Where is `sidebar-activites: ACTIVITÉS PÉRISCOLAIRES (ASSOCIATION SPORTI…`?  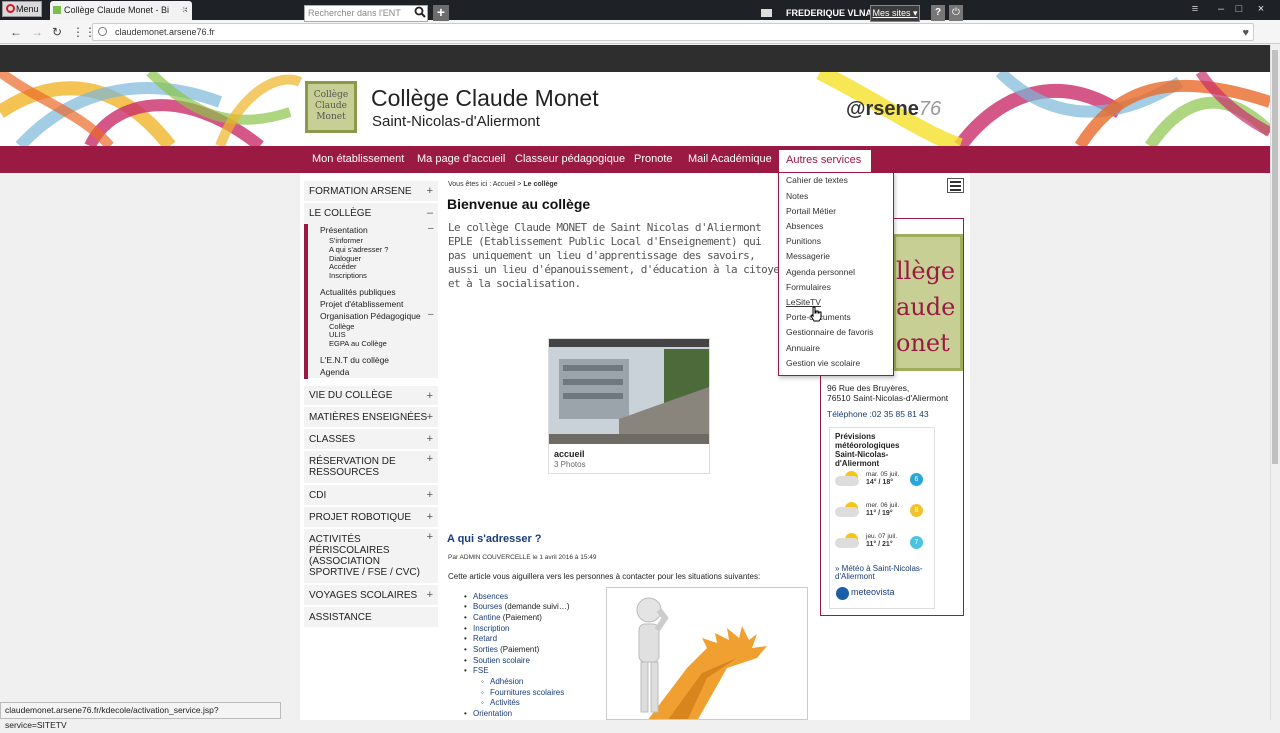
sidebar-activites: ACTIVITÉS PÉRISCOLAIRES (ASSOCIATION SPORTI… is located at coordinates (371, 556).